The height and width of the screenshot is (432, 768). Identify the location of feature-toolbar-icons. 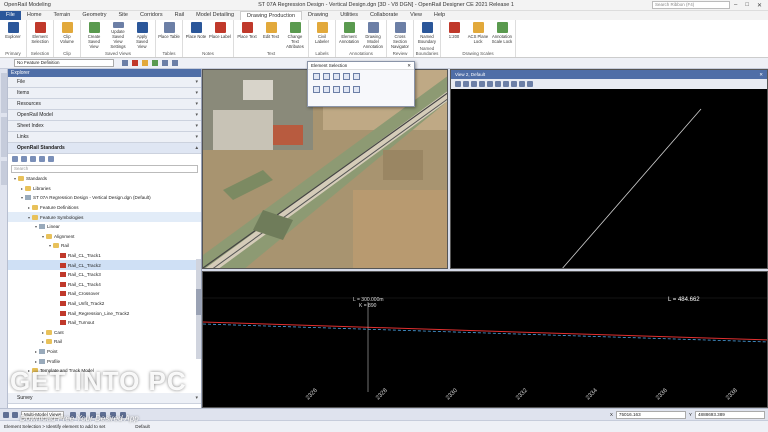
(180, 63).